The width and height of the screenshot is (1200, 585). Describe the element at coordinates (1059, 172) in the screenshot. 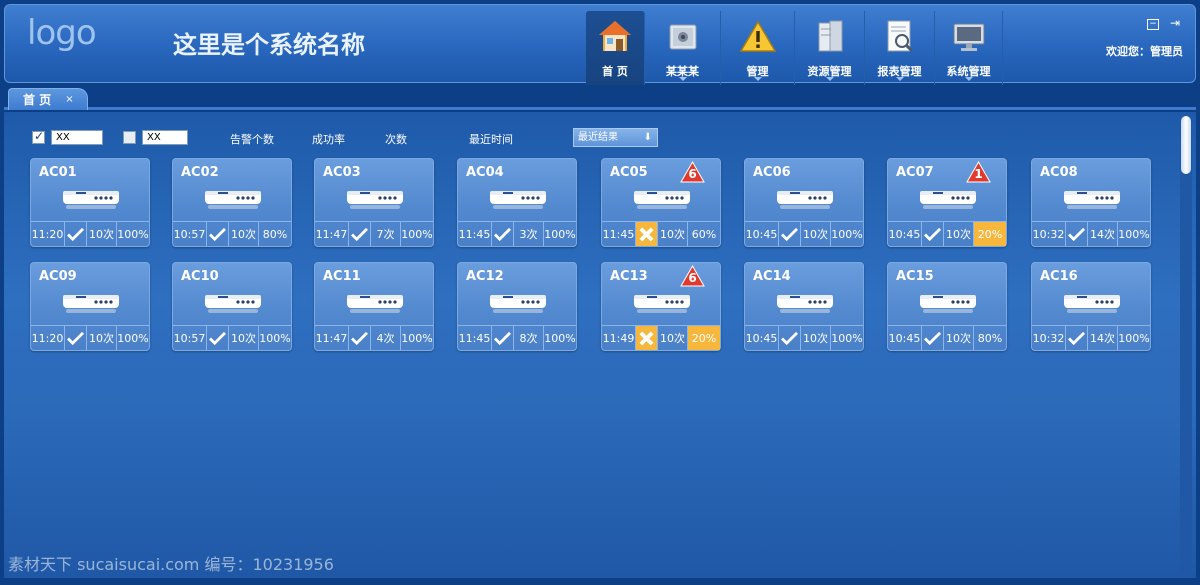

I see `device-name: AC08` at that location.